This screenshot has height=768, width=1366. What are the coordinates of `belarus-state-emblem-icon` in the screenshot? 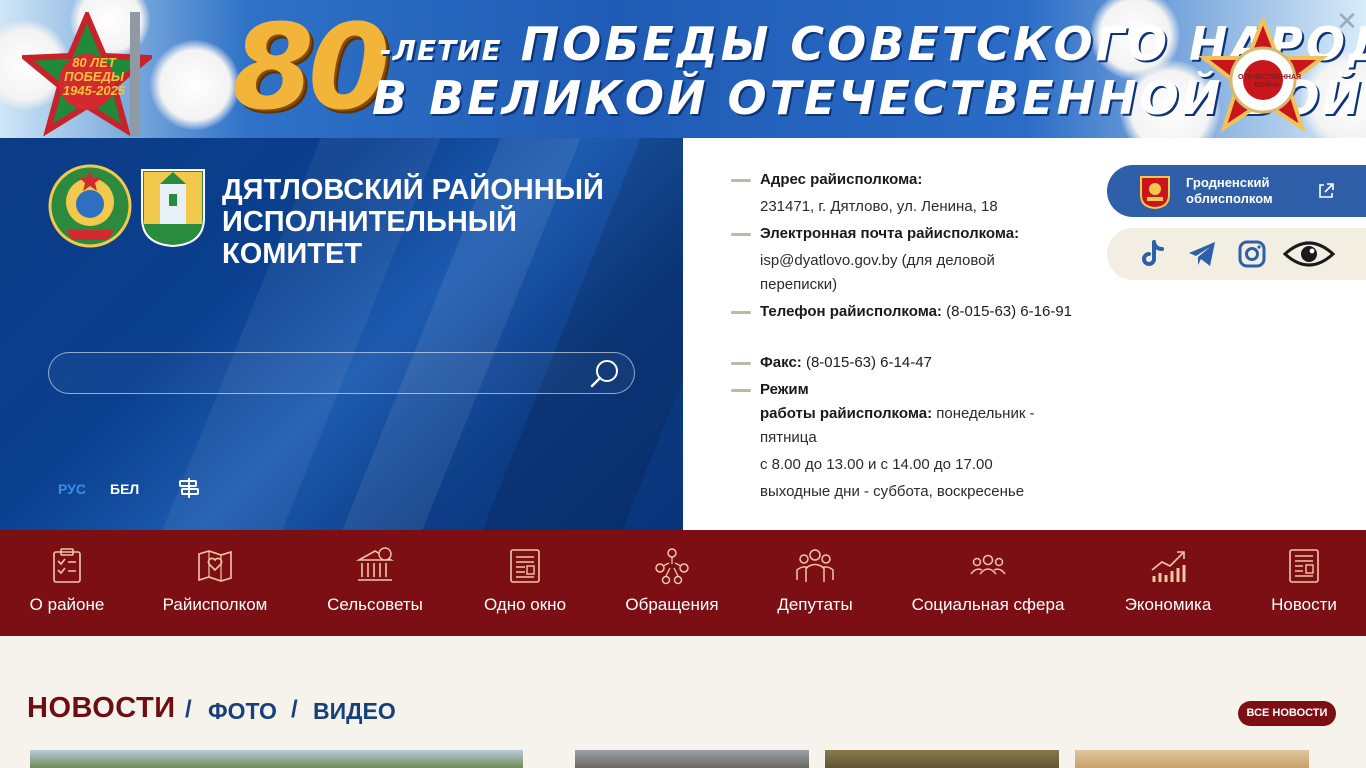 It's located at (90, 206).